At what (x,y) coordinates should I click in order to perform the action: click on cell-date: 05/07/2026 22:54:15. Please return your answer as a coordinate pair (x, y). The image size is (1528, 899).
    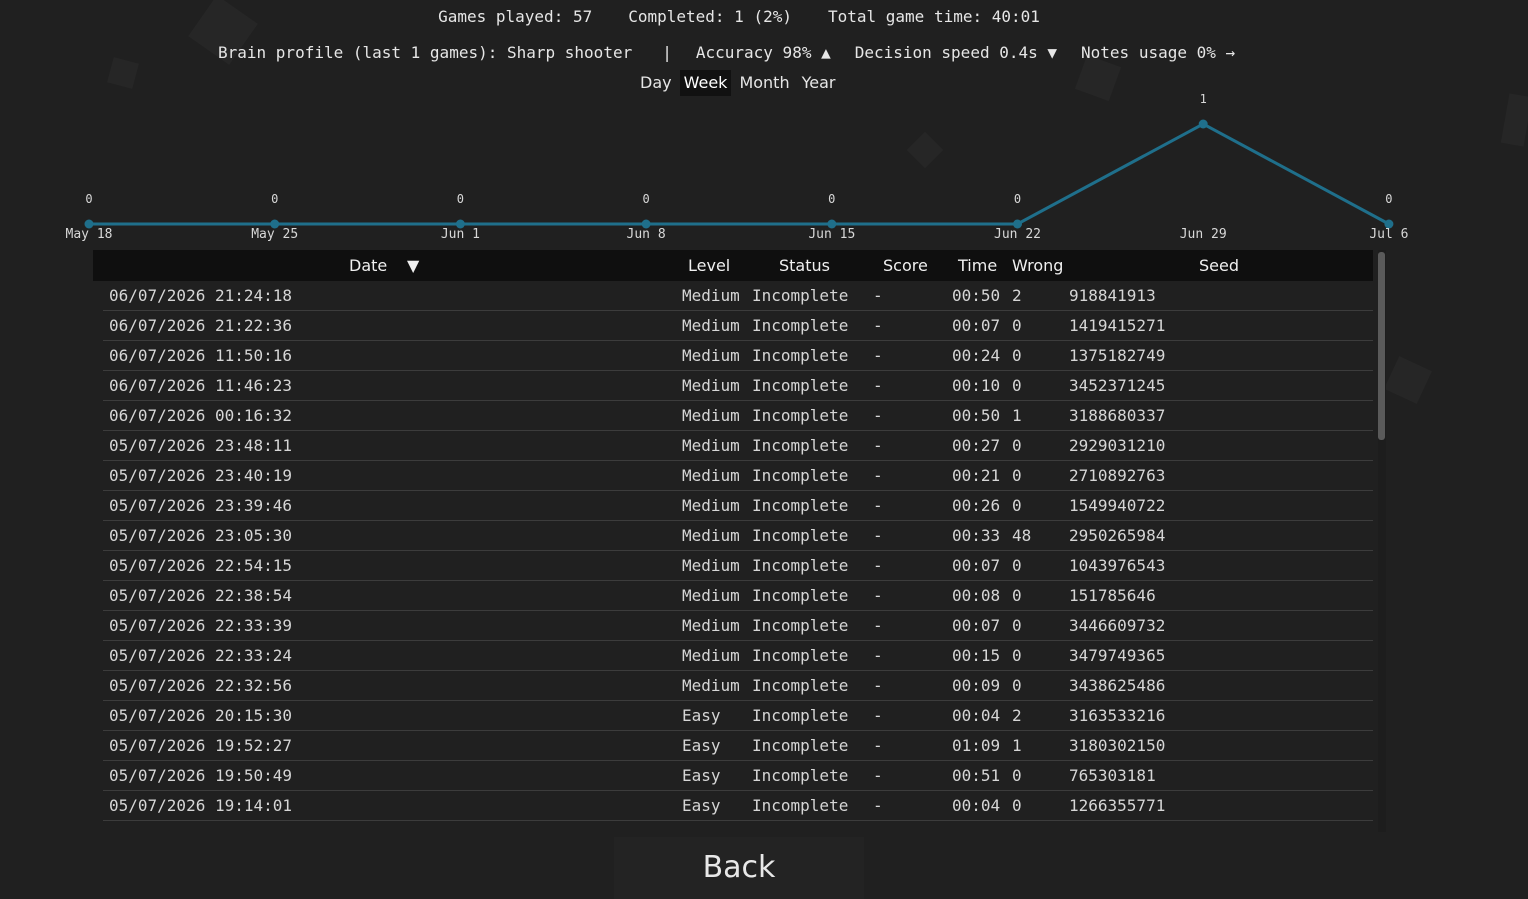
    Looking at the image, I should click on (201, 565).